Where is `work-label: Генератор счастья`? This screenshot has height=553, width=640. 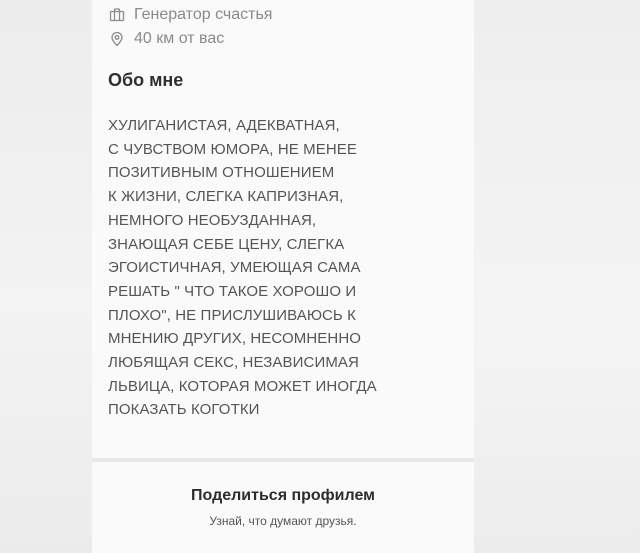 work-label: Генератор счастья is located at coordinates (203, 14).